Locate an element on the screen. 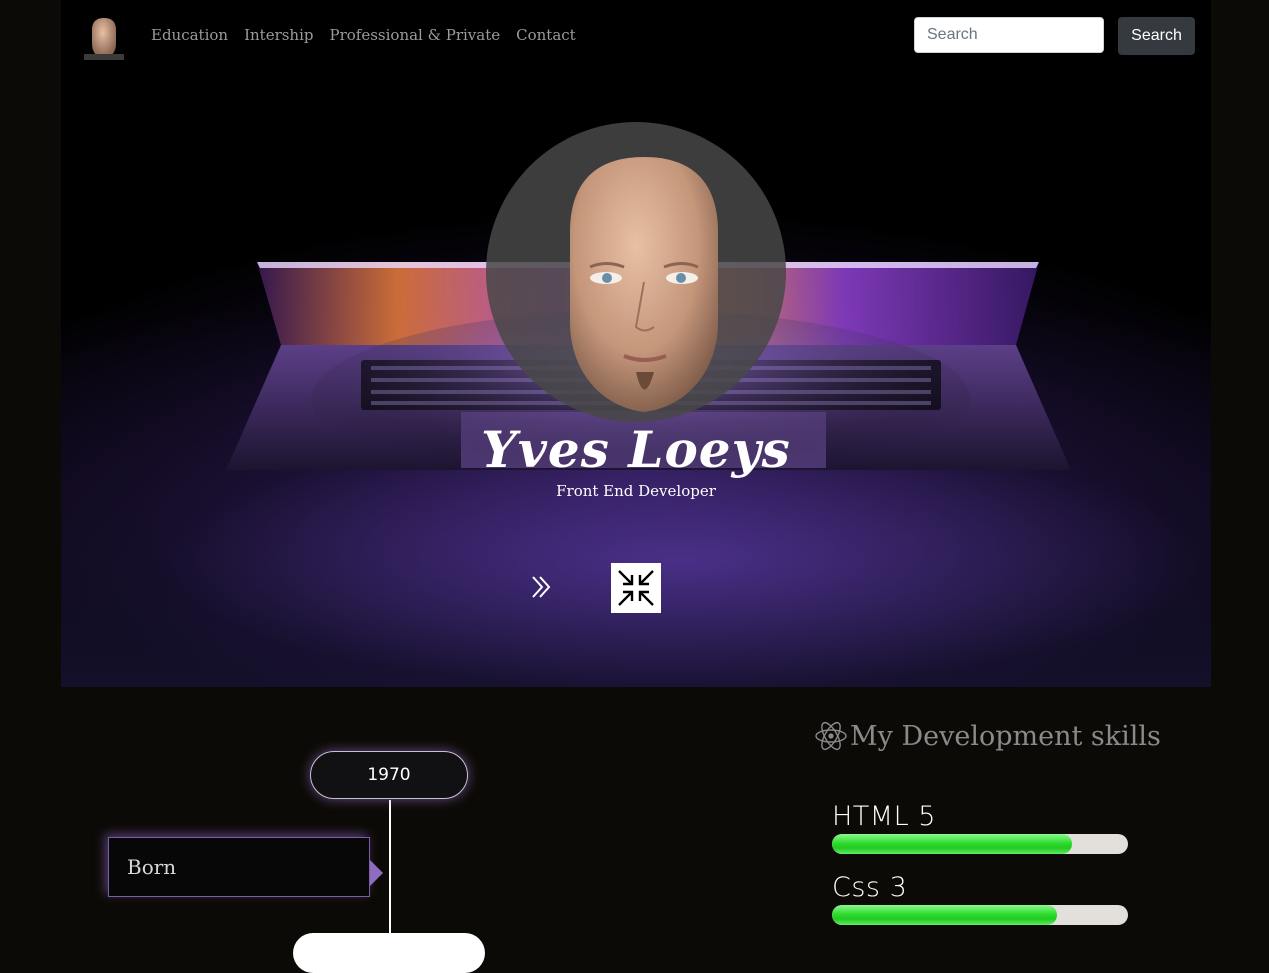  double-chevron-right-icon is located at coordinates (542, 587).